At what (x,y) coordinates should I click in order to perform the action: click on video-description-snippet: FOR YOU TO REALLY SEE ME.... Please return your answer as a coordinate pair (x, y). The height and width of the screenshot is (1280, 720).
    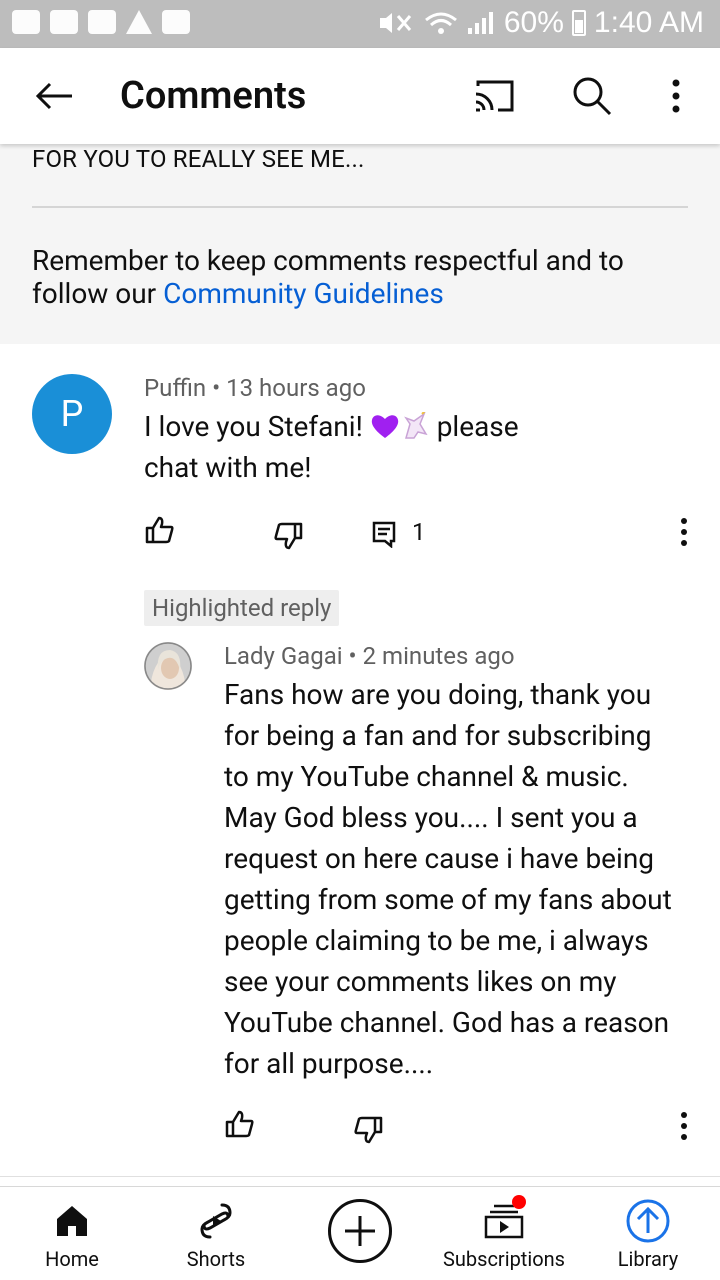
    Looking at the image, I should click on (198, 159).